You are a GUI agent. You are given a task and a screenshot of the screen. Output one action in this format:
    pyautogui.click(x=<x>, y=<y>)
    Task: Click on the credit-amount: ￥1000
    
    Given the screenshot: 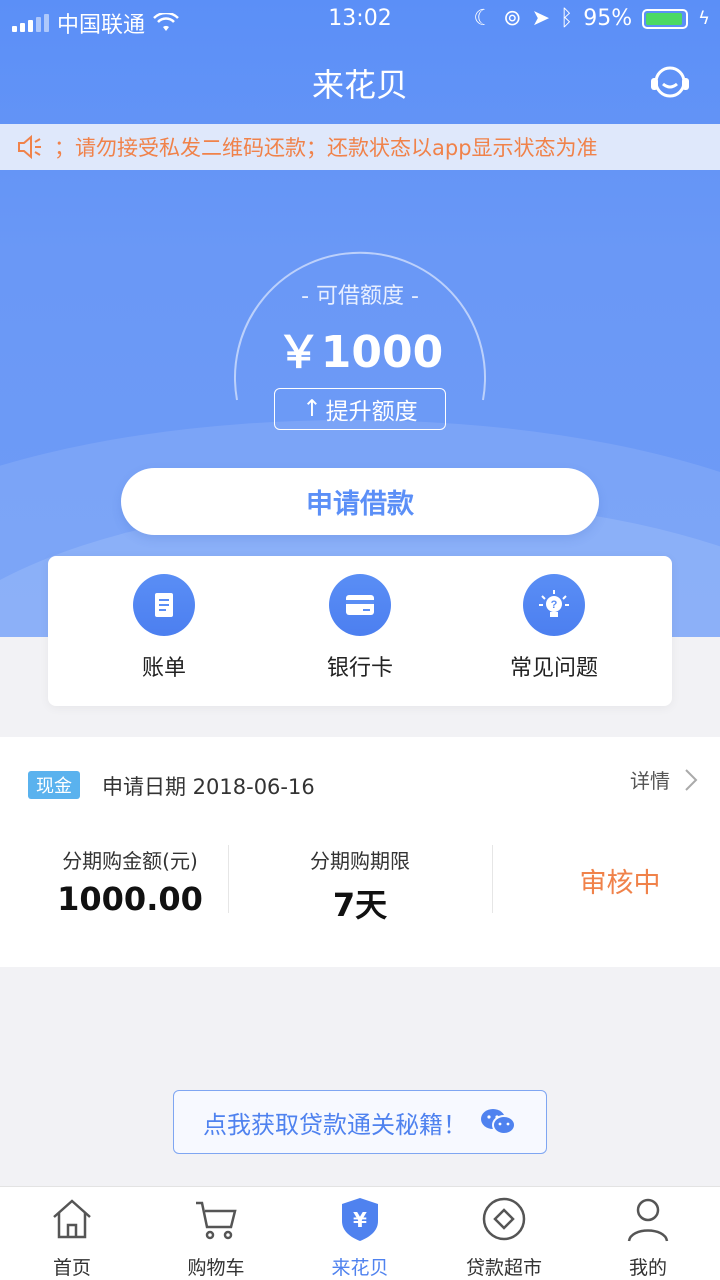 What is the action you would take?
    pyautogui.click(x=360, y=352)
    